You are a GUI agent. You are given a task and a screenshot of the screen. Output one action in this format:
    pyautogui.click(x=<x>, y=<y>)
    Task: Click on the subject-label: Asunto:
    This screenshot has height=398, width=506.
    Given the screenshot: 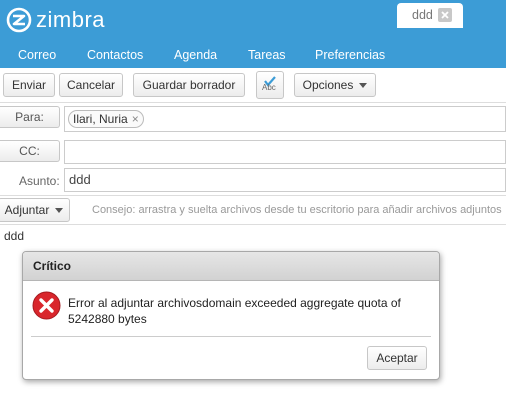 What is the action you would take?
    pyautogui.click(x=39, y=181)
    